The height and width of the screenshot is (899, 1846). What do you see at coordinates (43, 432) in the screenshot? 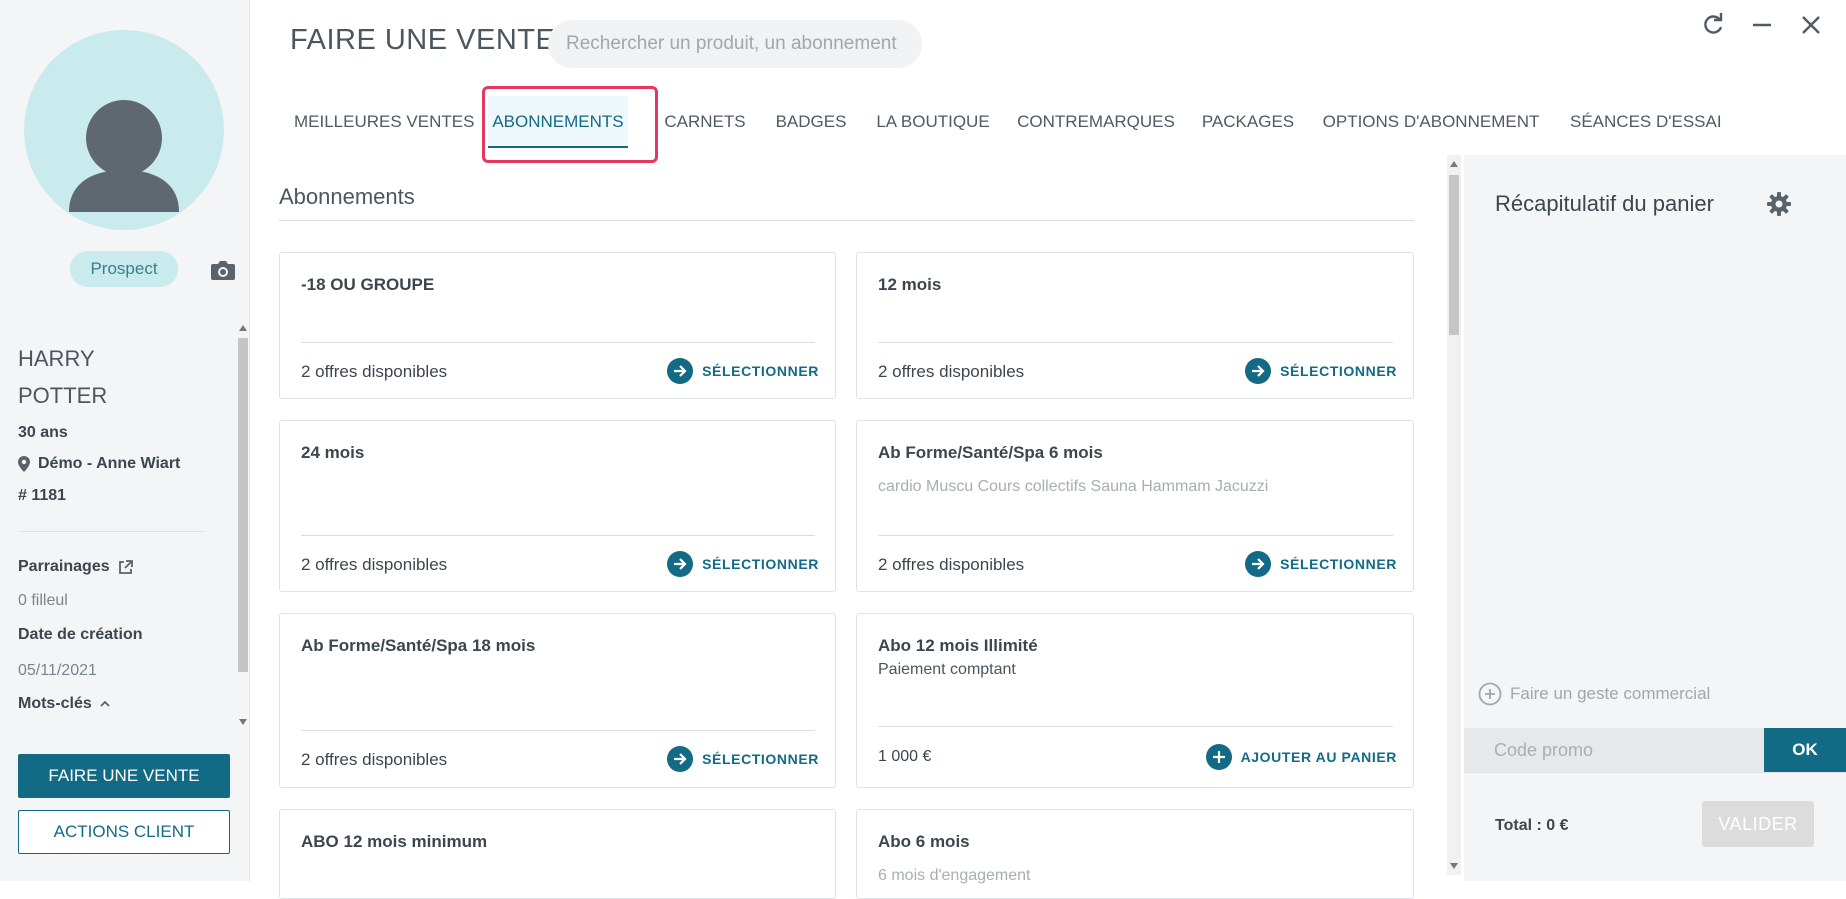
I see `client-age: 30 ans` at bounding box center [43, 432].